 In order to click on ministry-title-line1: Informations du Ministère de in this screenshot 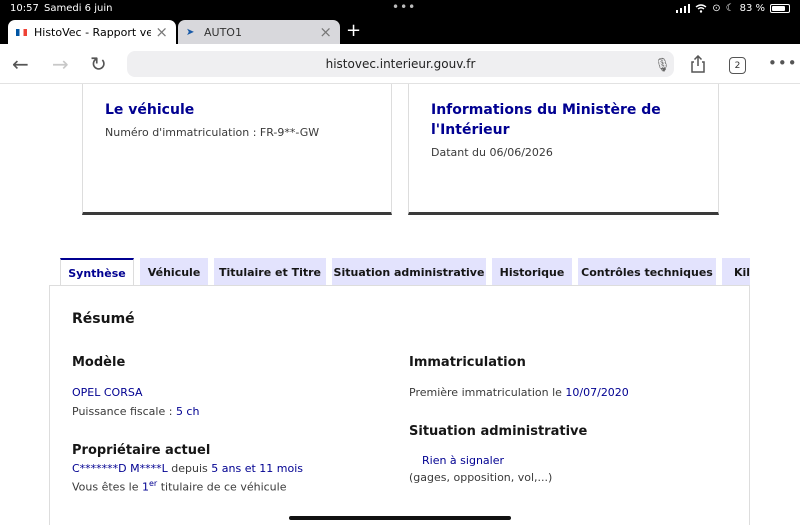, I will do `click(546, 110)`.